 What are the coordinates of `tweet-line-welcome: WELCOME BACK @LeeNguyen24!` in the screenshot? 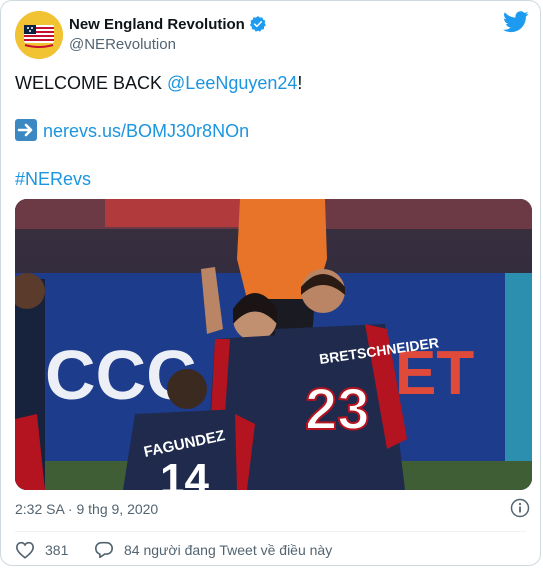 It's located at (158, 83).